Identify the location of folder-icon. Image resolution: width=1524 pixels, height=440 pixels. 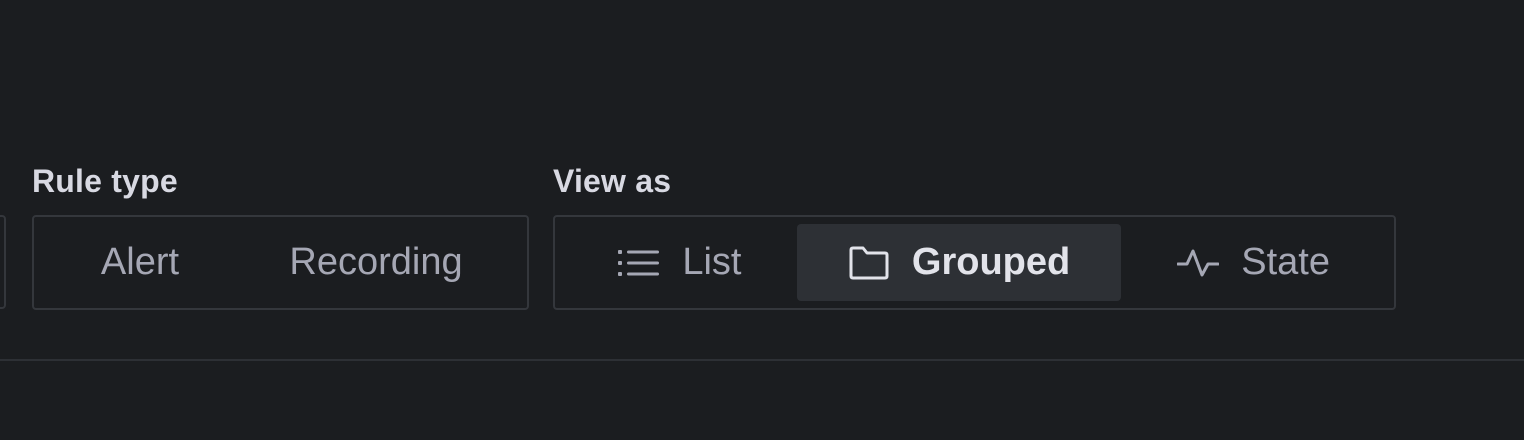
(869, 263).